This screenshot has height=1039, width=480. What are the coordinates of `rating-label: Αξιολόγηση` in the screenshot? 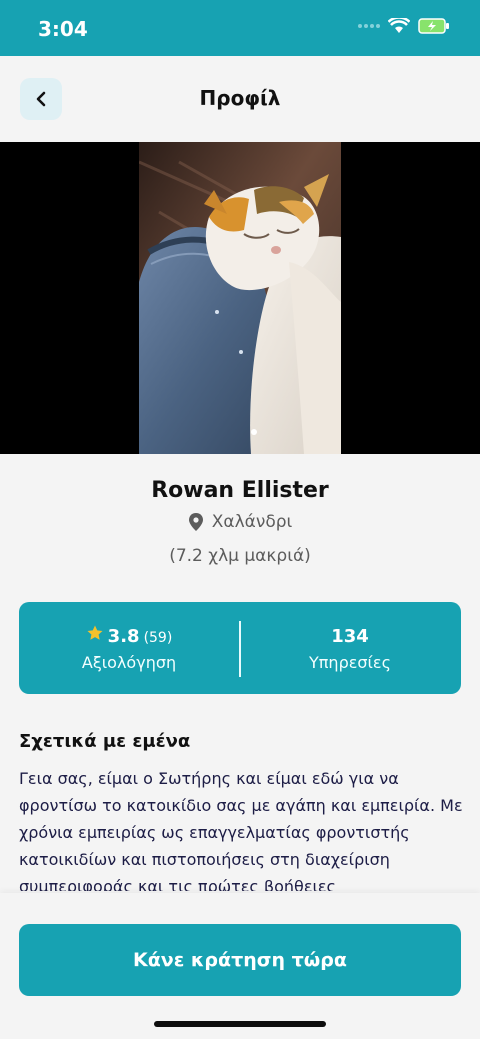 It's located at (129, 662).